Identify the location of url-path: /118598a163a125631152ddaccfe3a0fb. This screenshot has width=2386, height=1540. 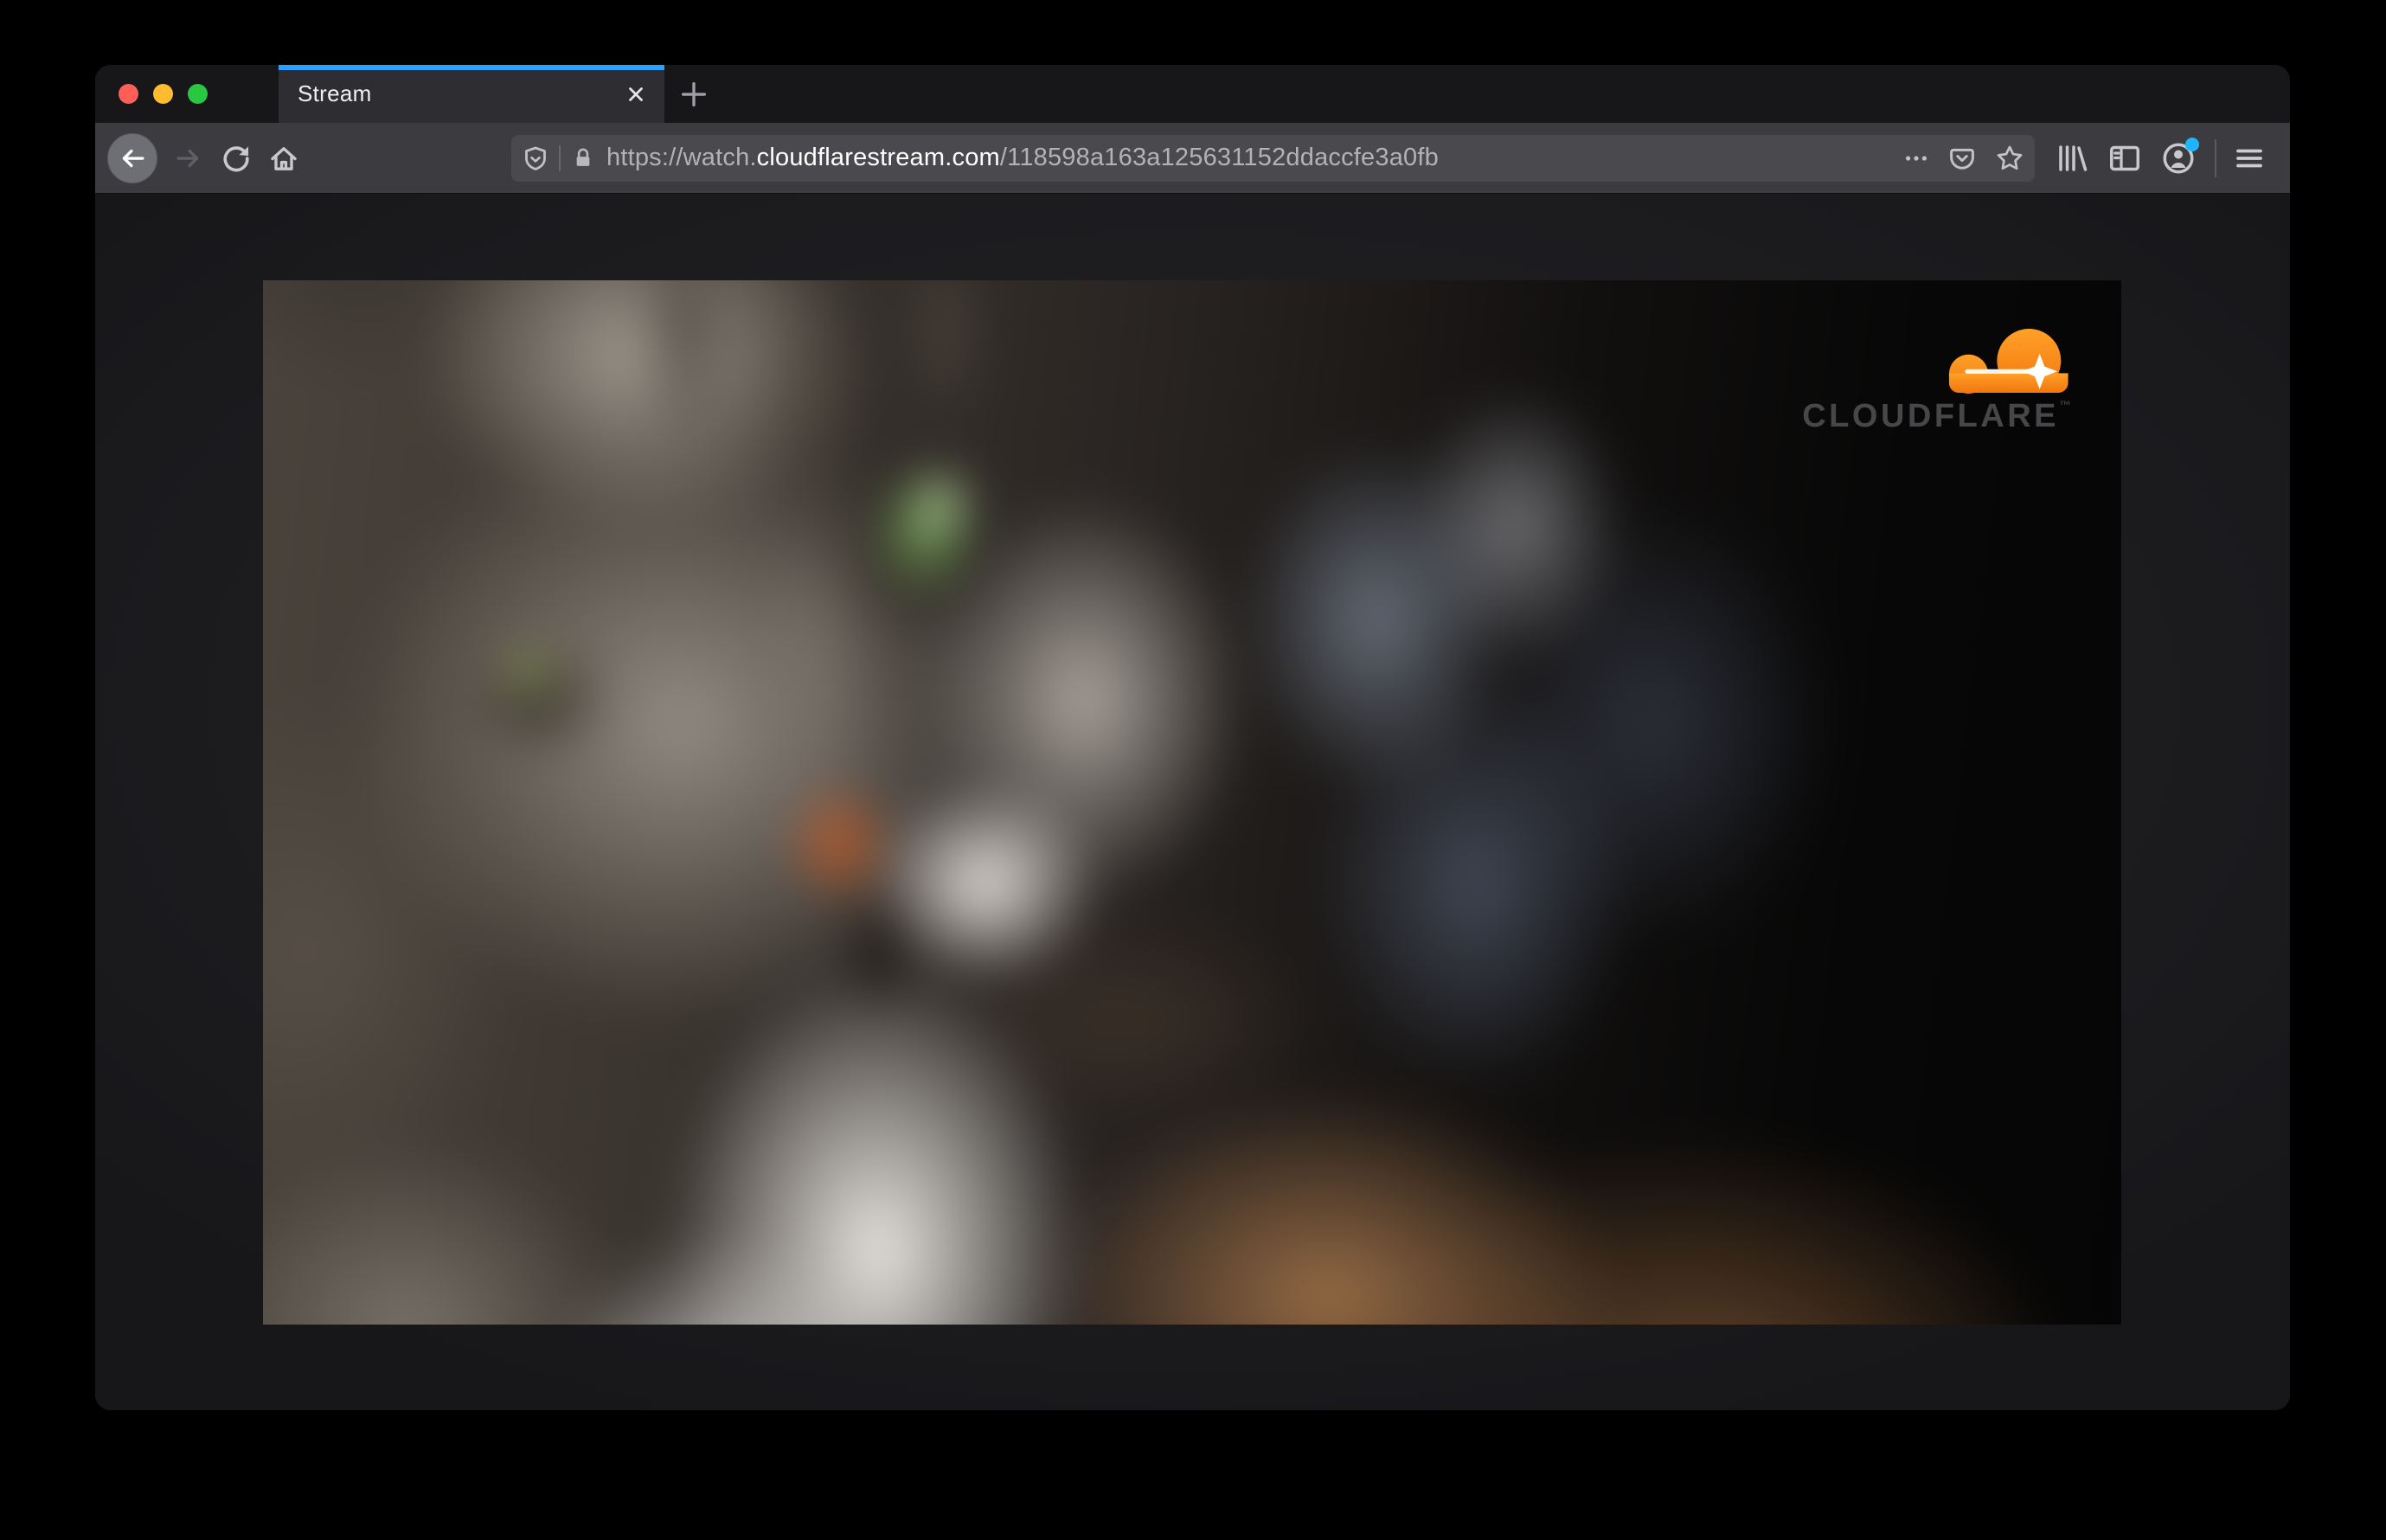
(1219, 157).